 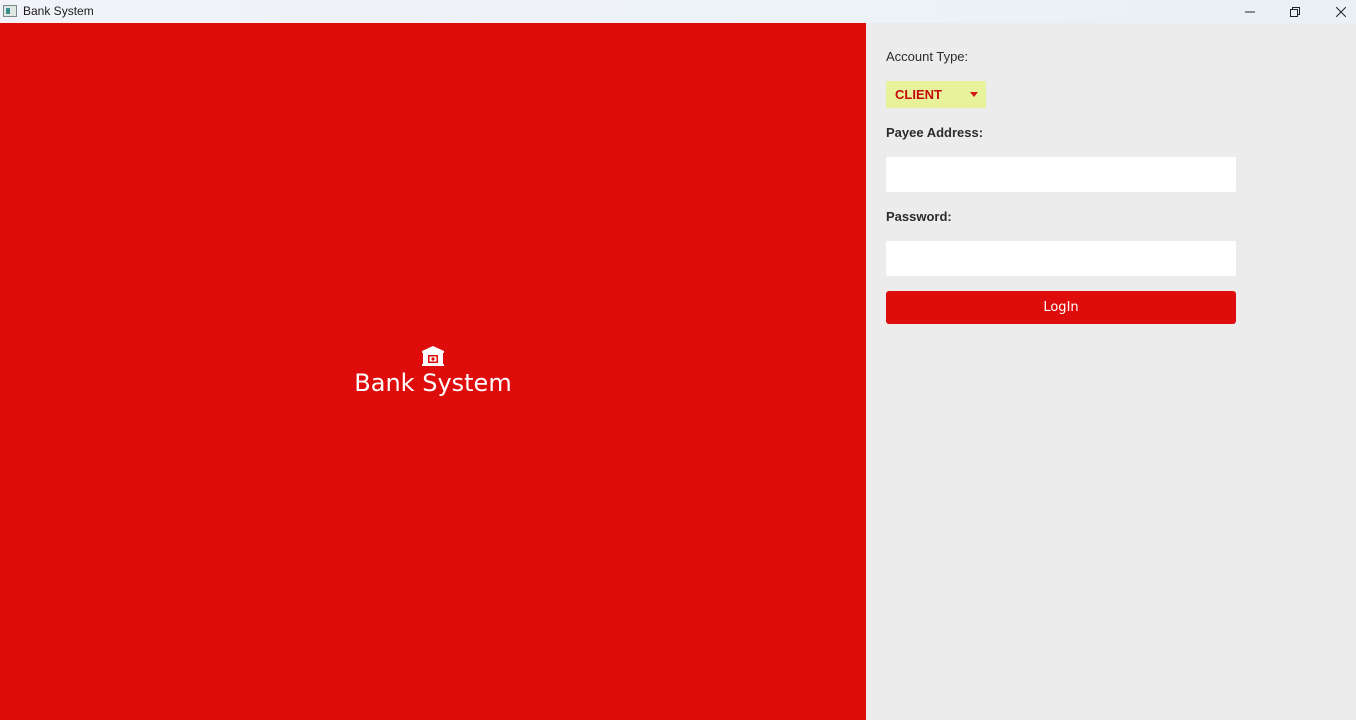 I want to click on maximize-icon, so click(x=1295, y=11).